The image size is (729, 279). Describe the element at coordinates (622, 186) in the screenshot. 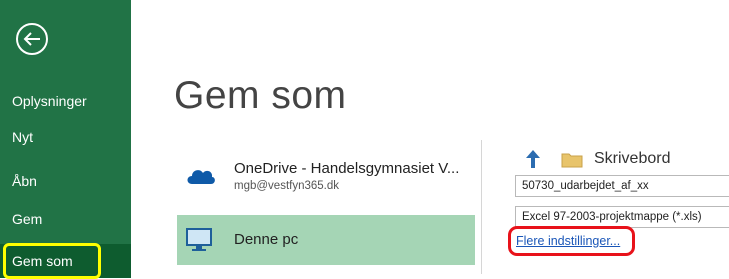

I see `filename-input: 50730_udarbejdet_af_xx` at that location.